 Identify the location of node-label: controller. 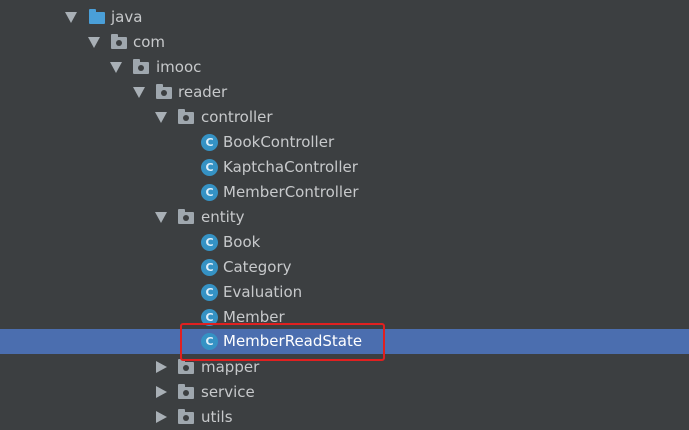
(237, 117).